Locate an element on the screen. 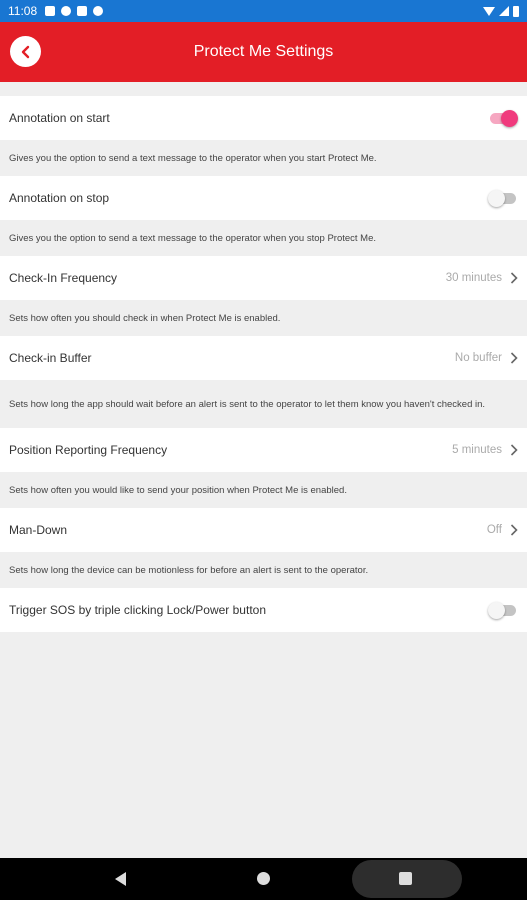  setting-annotation-on-stop: Annotation on stop is located at coordinates (263, 198).